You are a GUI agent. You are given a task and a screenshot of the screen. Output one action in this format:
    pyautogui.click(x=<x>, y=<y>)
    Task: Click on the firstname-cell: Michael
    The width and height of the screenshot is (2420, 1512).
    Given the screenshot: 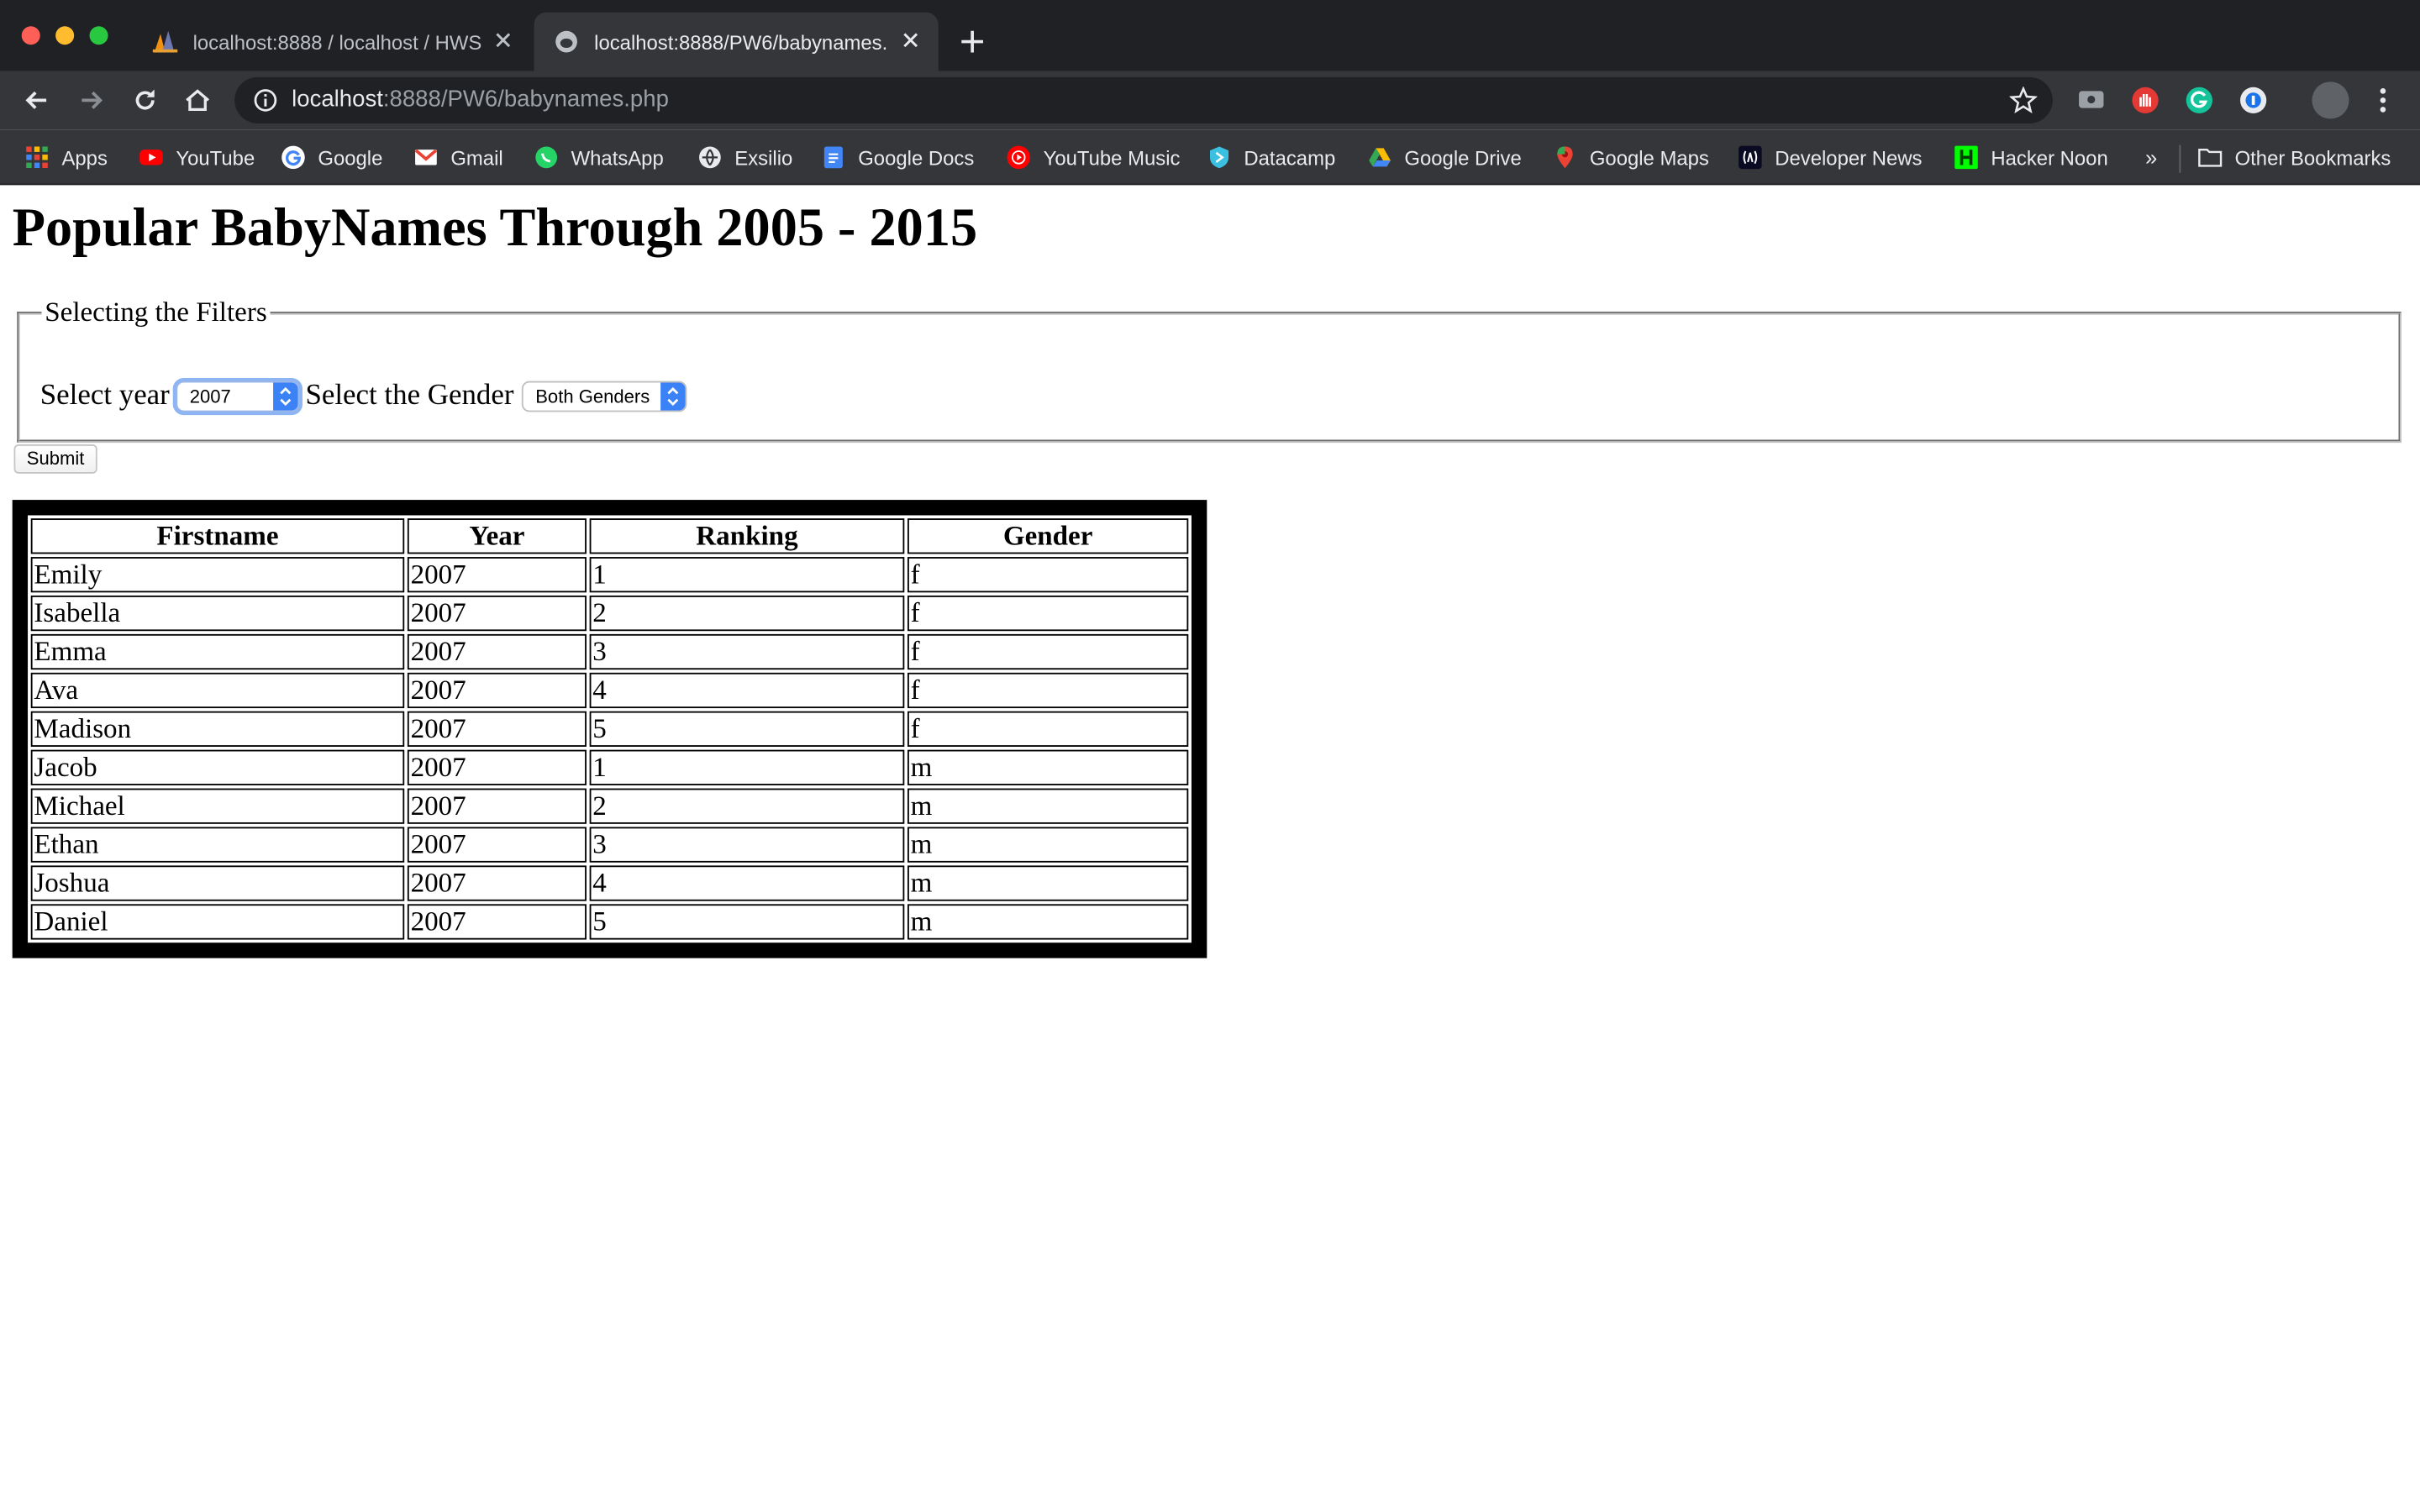 What is the action you would take?
    pyautogui.click(x=218, y=806)
    